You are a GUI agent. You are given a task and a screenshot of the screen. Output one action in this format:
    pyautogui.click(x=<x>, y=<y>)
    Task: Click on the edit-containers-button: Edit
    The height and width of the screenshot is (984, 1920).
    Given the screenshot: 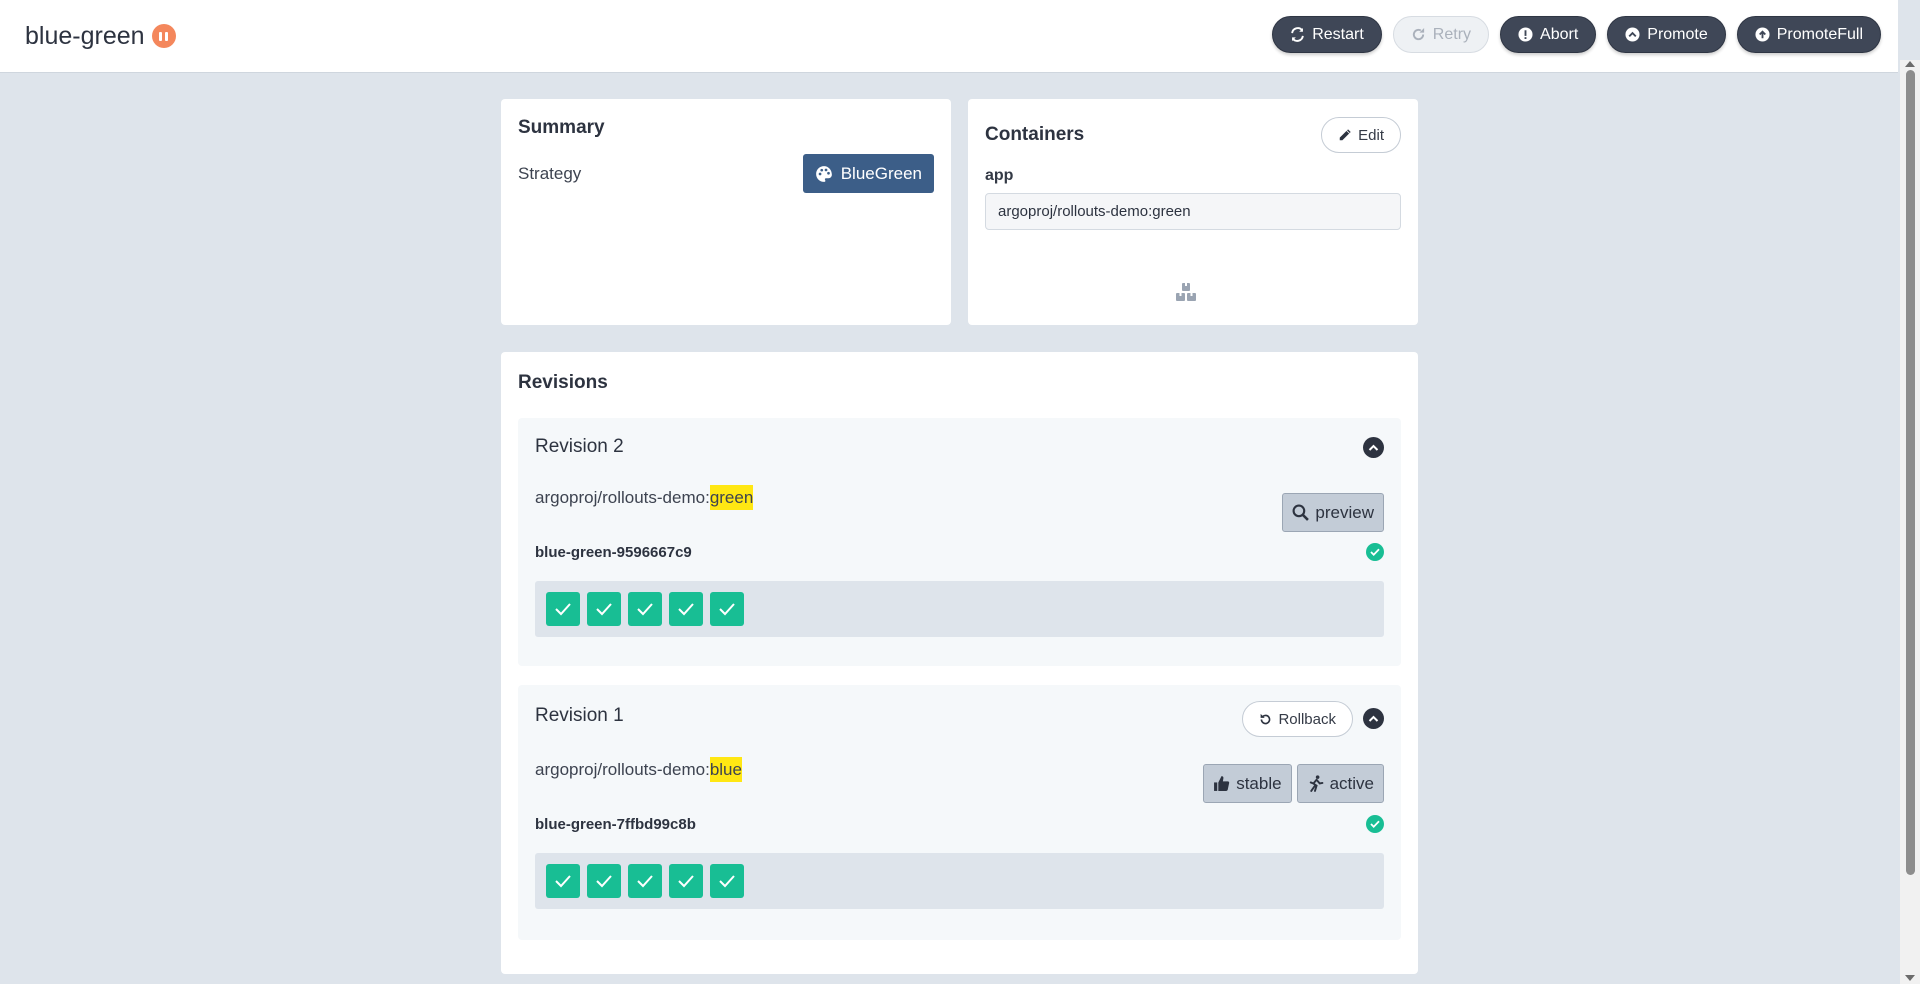 What is the action you would take?
    pyautogui.click(x=1361, y=135)
    